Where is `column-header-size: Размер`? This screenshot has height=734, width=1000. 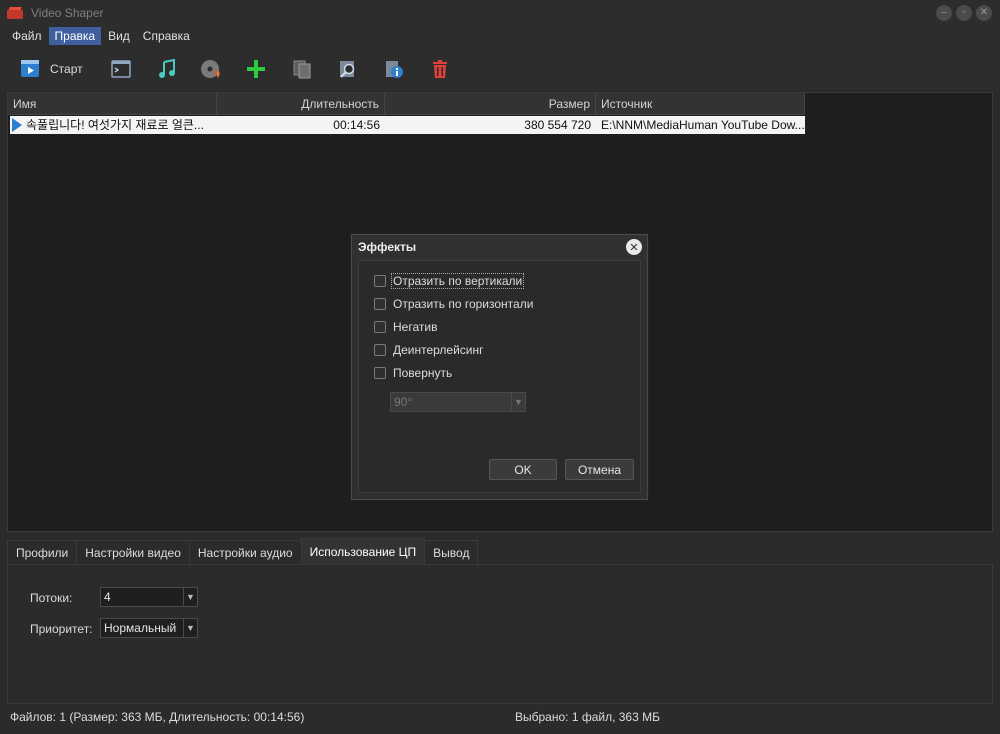 column-header-size: Размер is located at coordinates (490, 104).